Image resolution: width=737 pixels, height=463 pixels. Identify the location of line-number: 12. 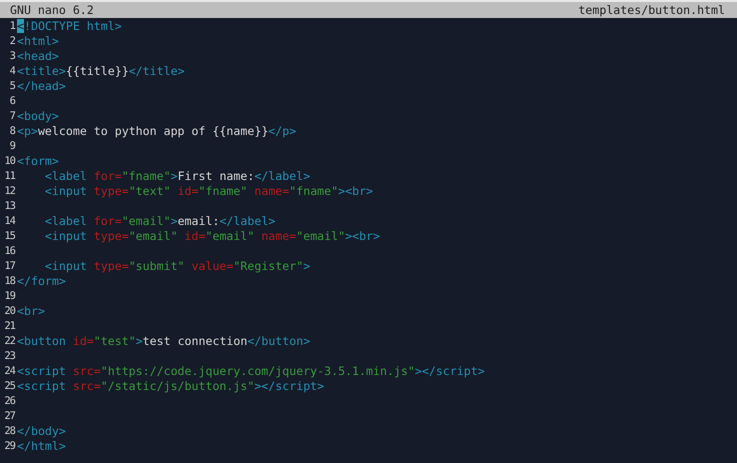
(9, 191).